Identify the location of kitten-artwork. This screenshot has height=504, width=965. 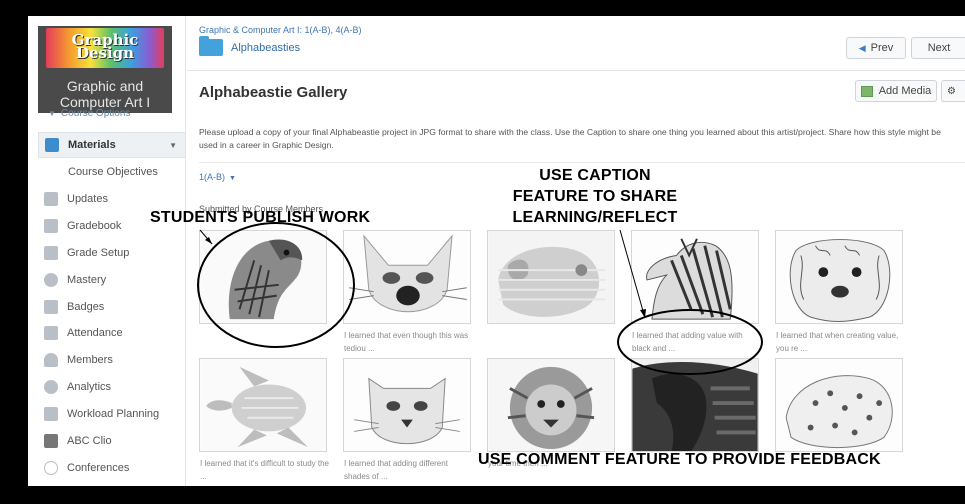
(407, 277).